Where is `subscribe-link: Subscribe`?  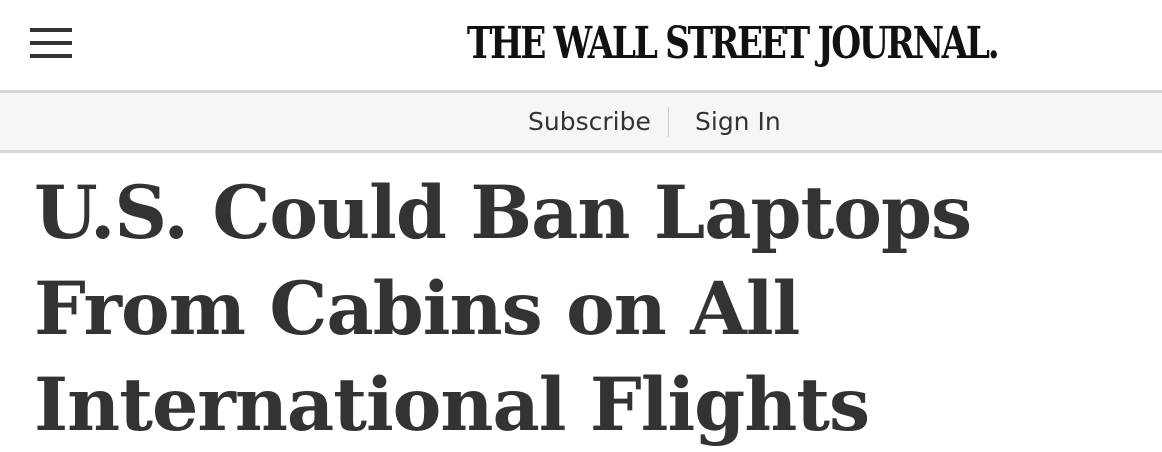 subscribe-link: Subscribe is located at coordinates (589, 121).